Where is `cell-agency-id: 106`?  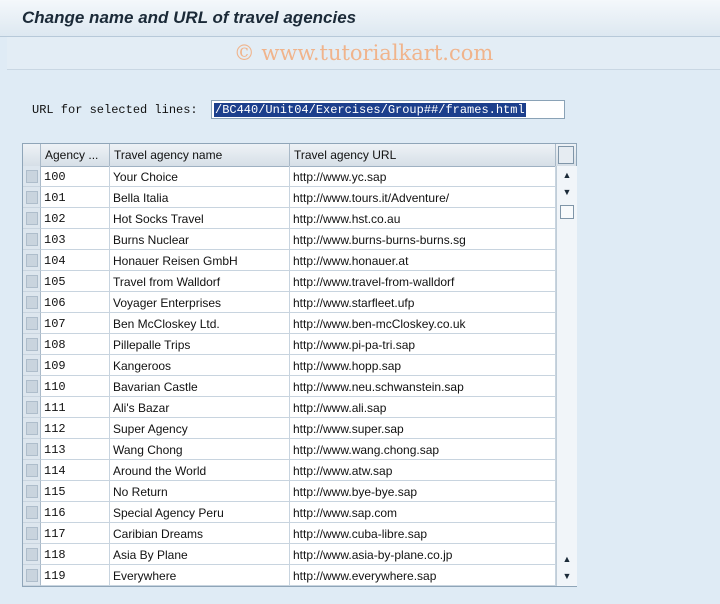 cell-agency-id: 106 is located at coordinates (75, 302).